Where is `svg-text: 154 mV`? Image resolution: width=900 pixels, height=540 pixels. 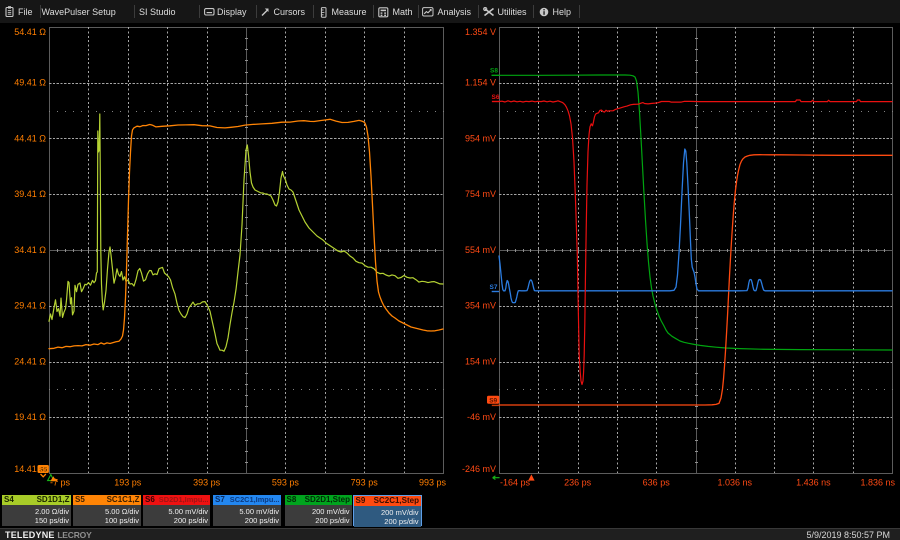
svg-text: 154 mV is located at coordinates (480, 361).